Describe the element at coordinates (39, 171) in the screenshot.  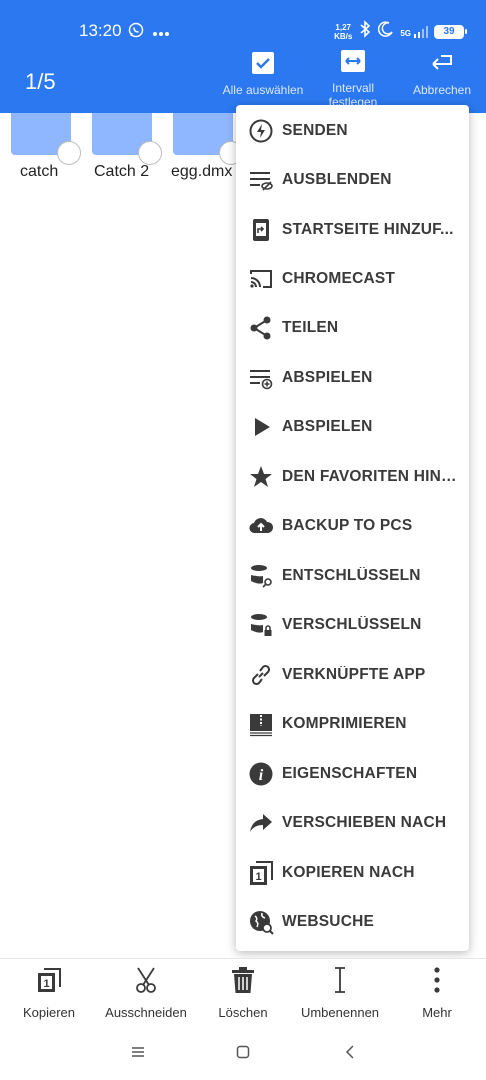
I see `file-name: catch` at that location.